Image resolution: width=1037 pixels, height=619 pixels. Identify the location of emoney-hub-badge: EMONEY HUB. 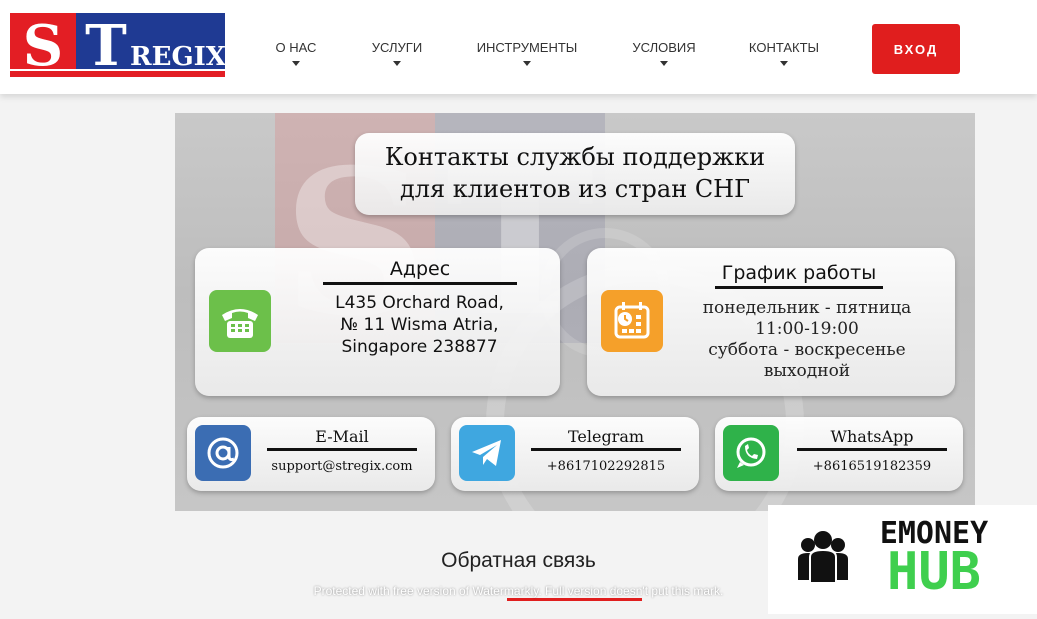
(902, 559).